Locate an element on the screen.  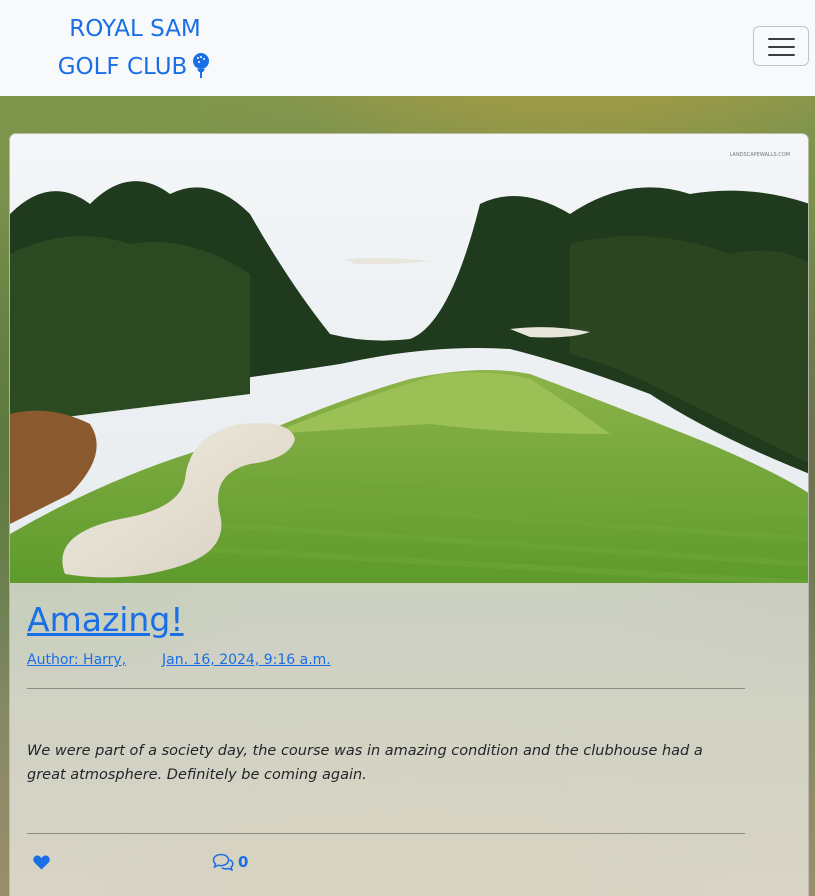
comments-icon is located at coordinates (223, 862).